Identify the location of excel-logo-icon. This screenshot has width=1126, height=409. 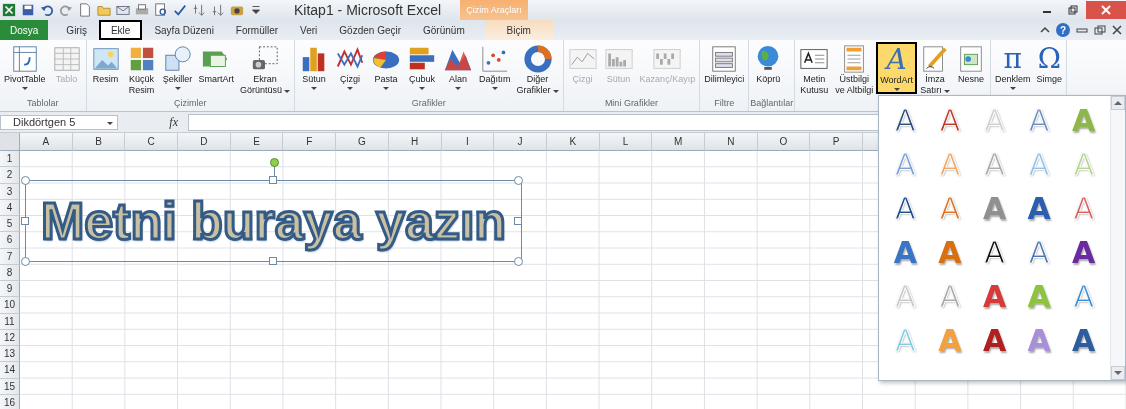
(9, 10).